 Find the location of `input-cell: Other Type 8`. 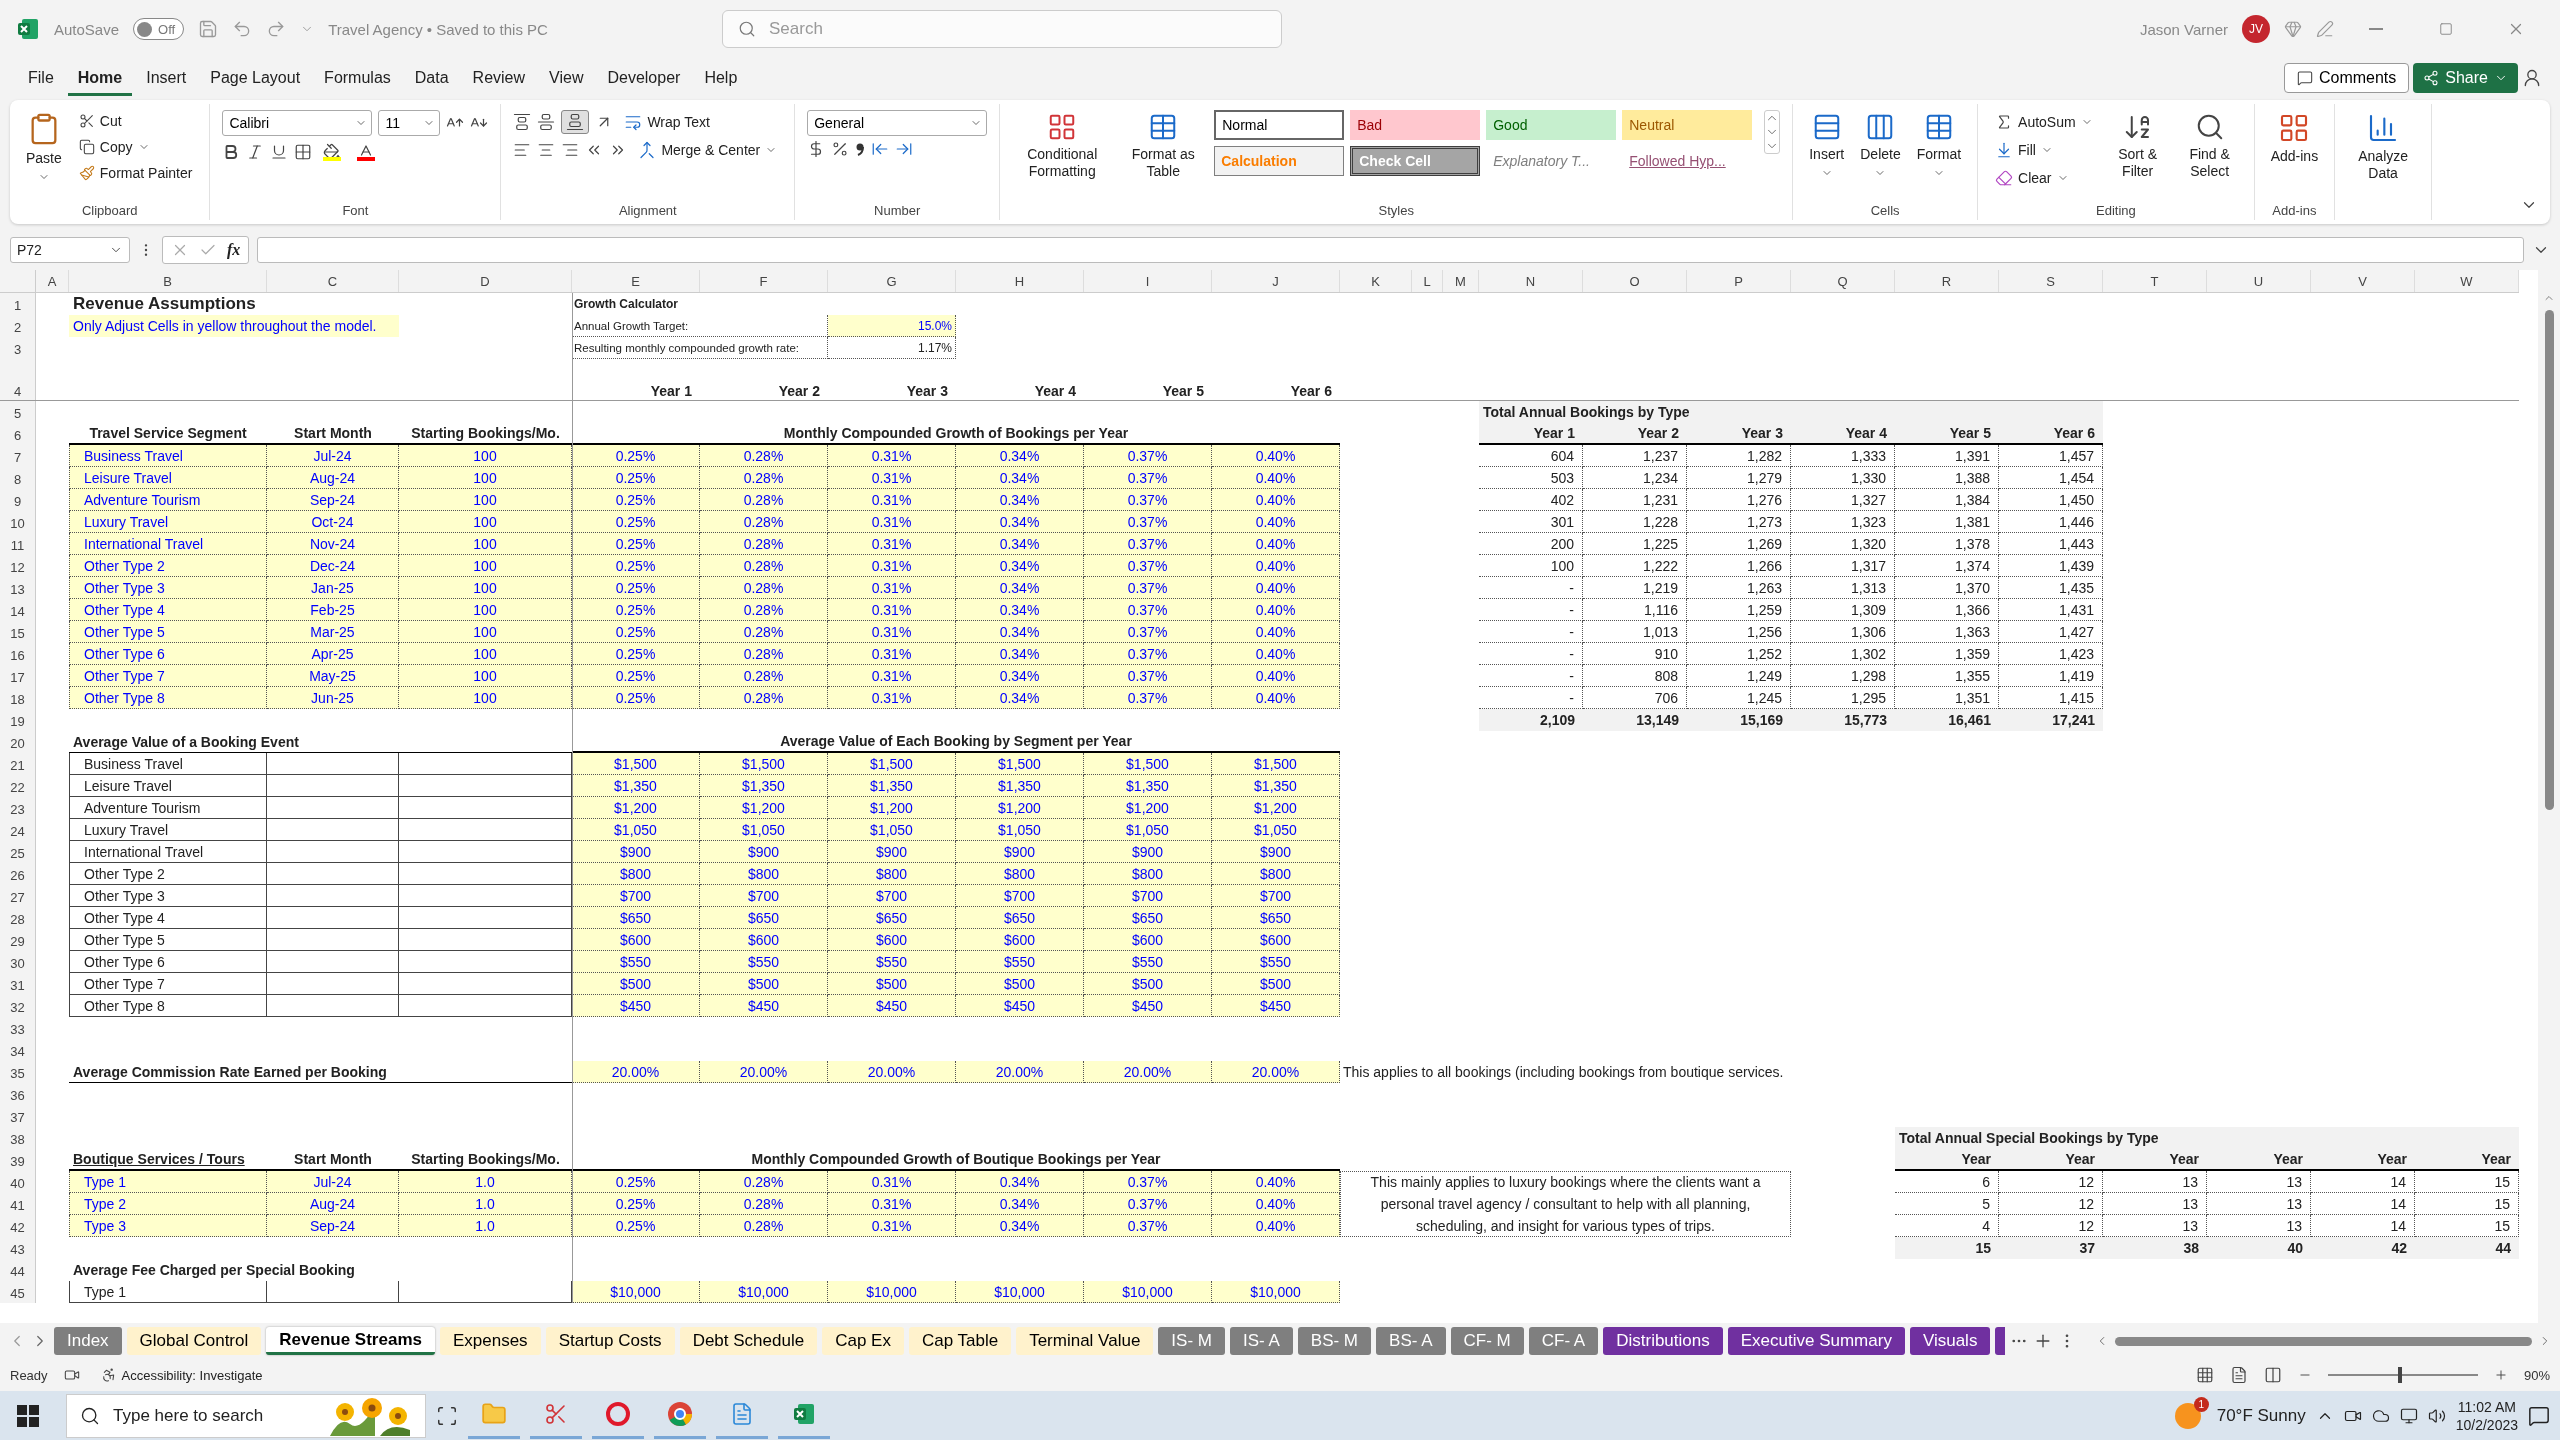

input-cell: Other Type 8 is located at coordinates (168, 698).